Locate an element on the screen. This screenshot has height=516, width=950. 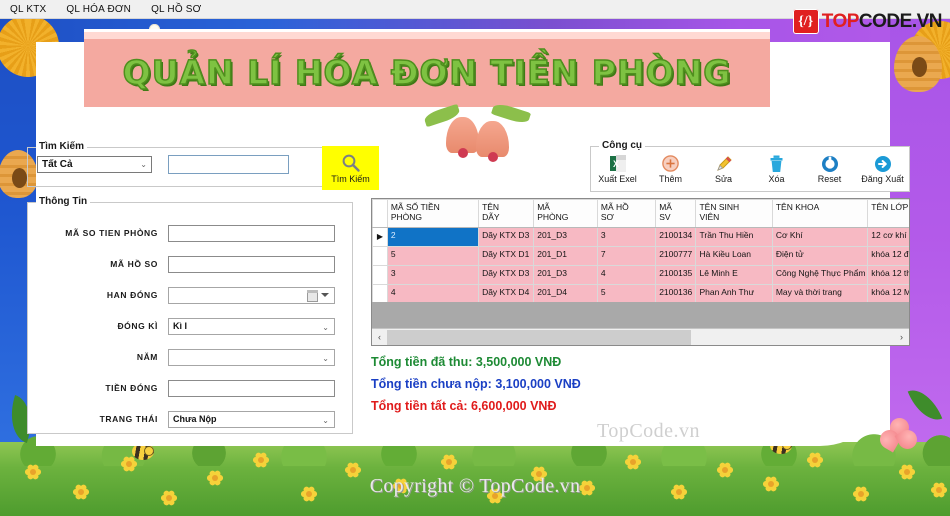
cell-ma-sv: 2100134 is located at coordinates (676, 237).